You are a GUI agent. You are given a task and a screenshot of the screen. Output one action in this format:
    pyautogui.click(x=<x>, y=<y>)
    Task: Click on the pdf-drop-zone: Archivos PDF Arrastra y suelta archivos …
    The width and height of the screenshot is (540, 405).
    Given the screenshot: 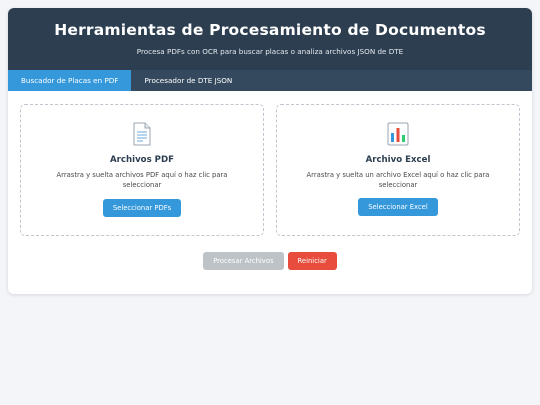 What is the action you would take?
    pyautogui.click(x=142, y=170)
    